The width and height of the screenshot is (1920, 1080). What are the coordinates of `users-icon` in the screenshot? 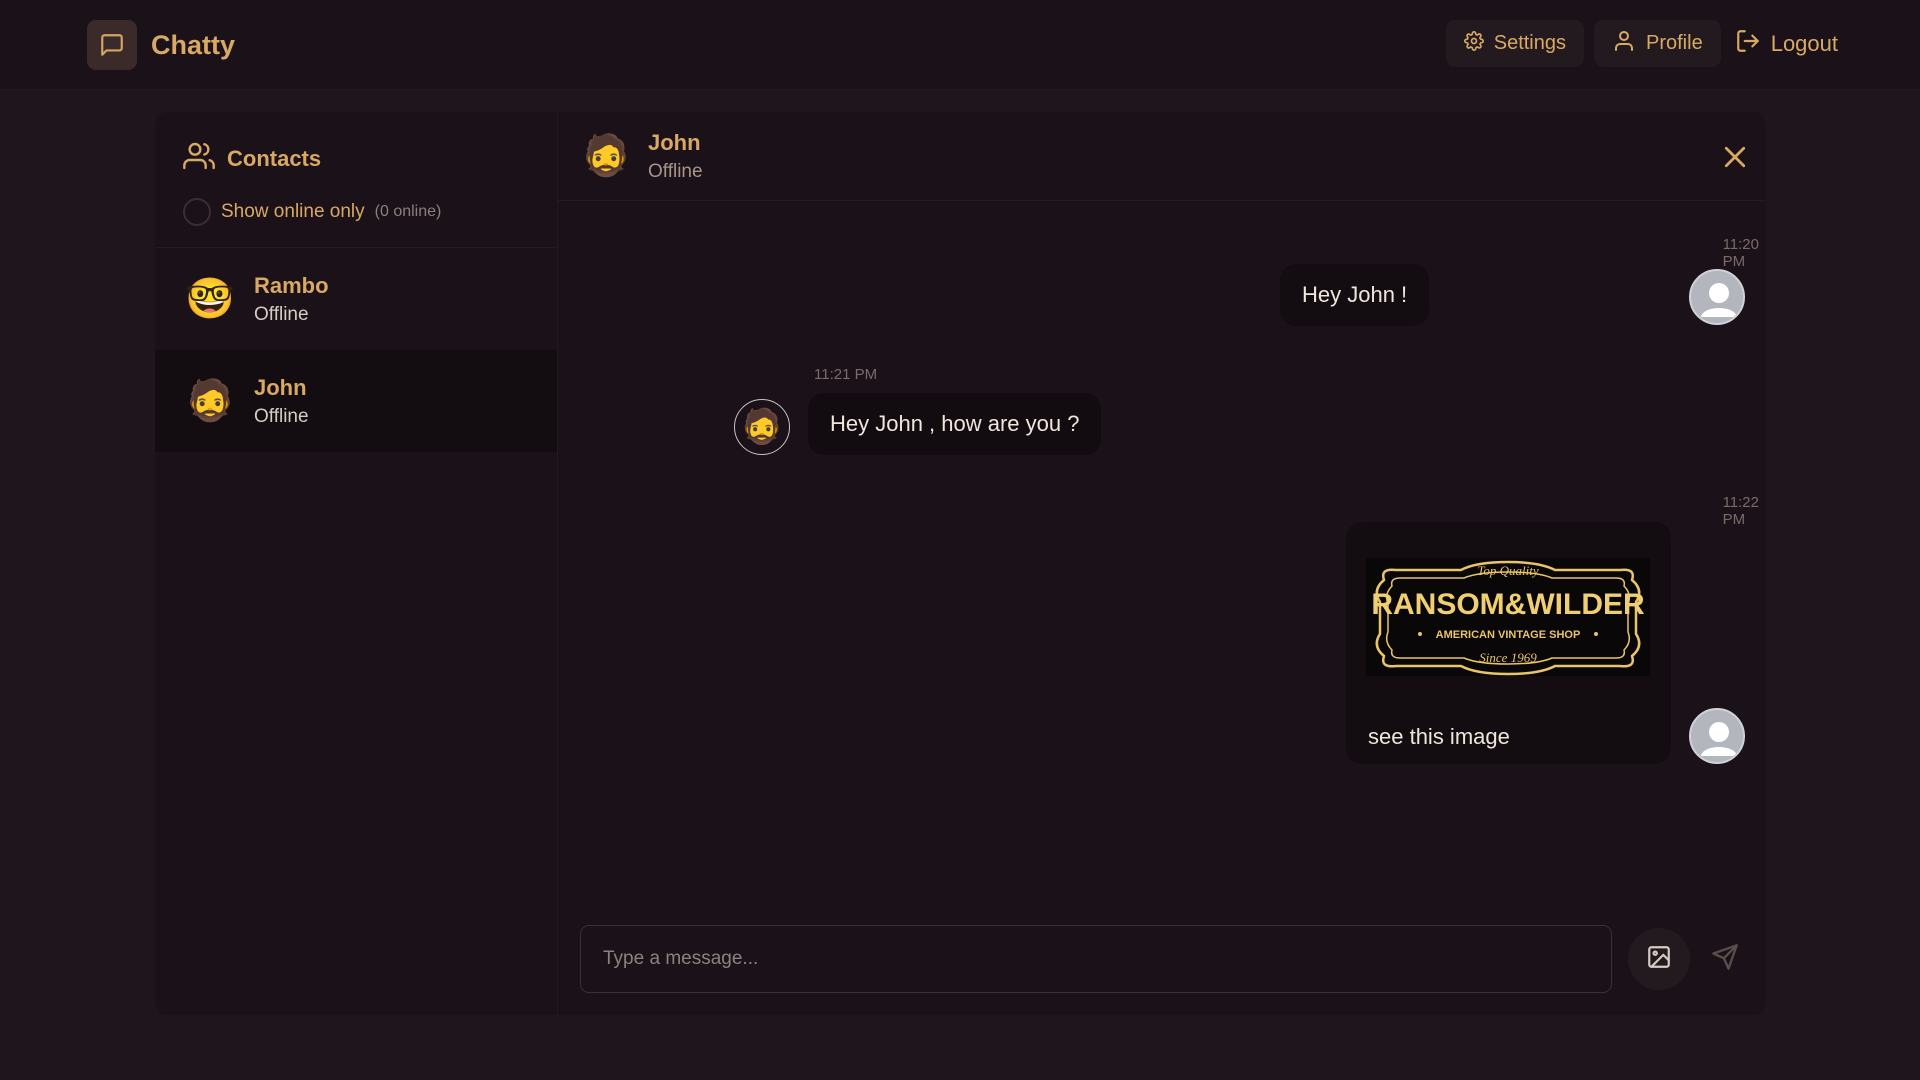 It's located at (199, 159).